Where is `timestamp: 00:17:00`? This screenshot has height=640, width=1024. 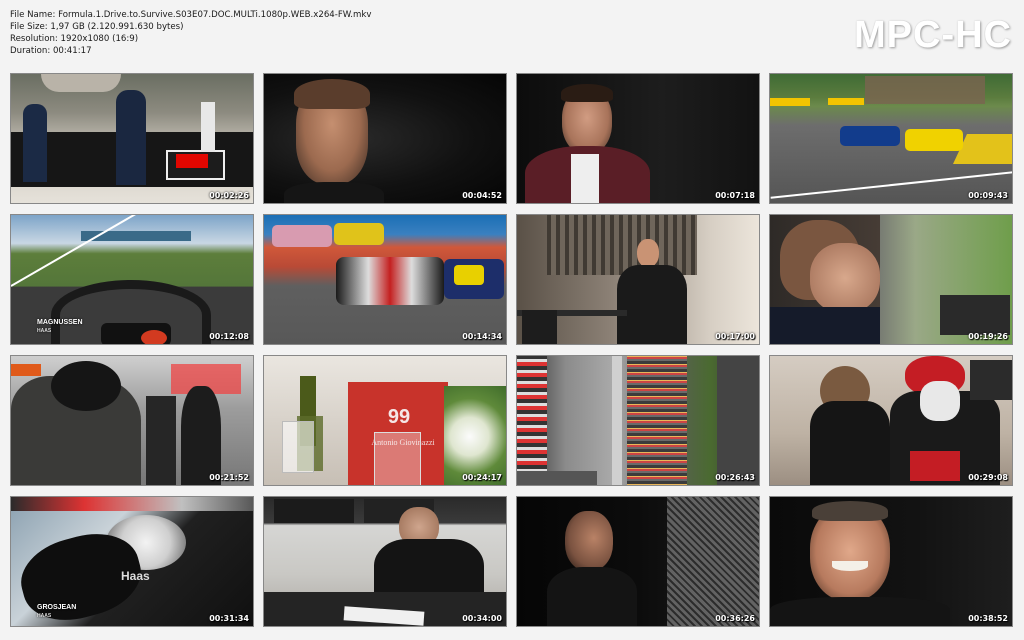
timestamp: 00:17:00 is located at coordinates (735, 336).